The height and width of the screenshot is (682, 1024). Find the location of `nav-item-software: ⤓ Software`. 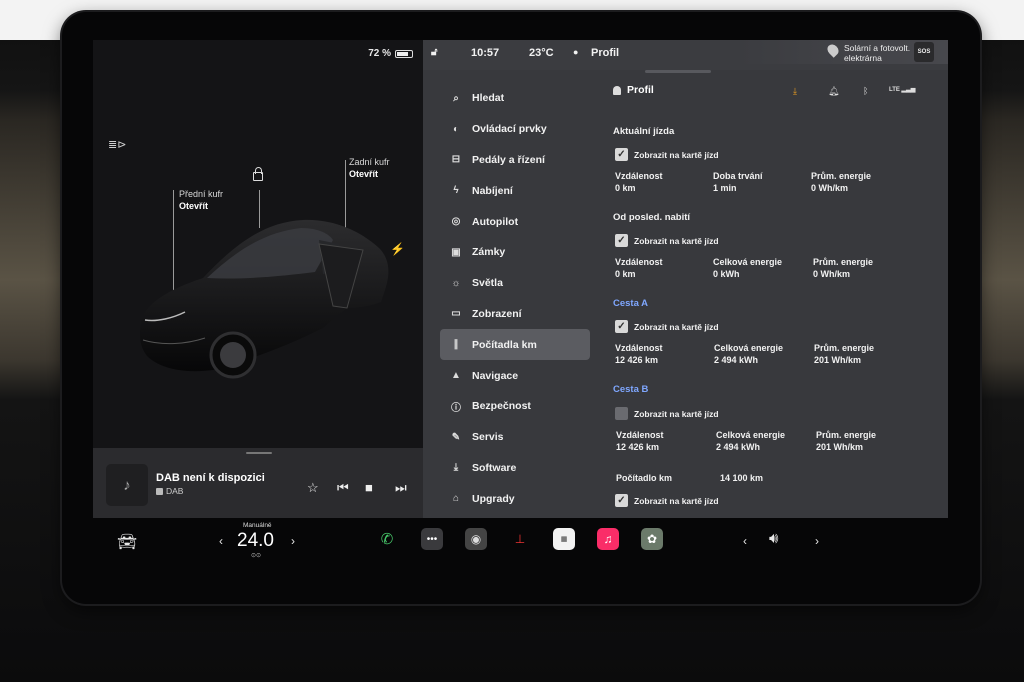

nav-item-software: ⤓ Software is located at coordinates (515, 468).